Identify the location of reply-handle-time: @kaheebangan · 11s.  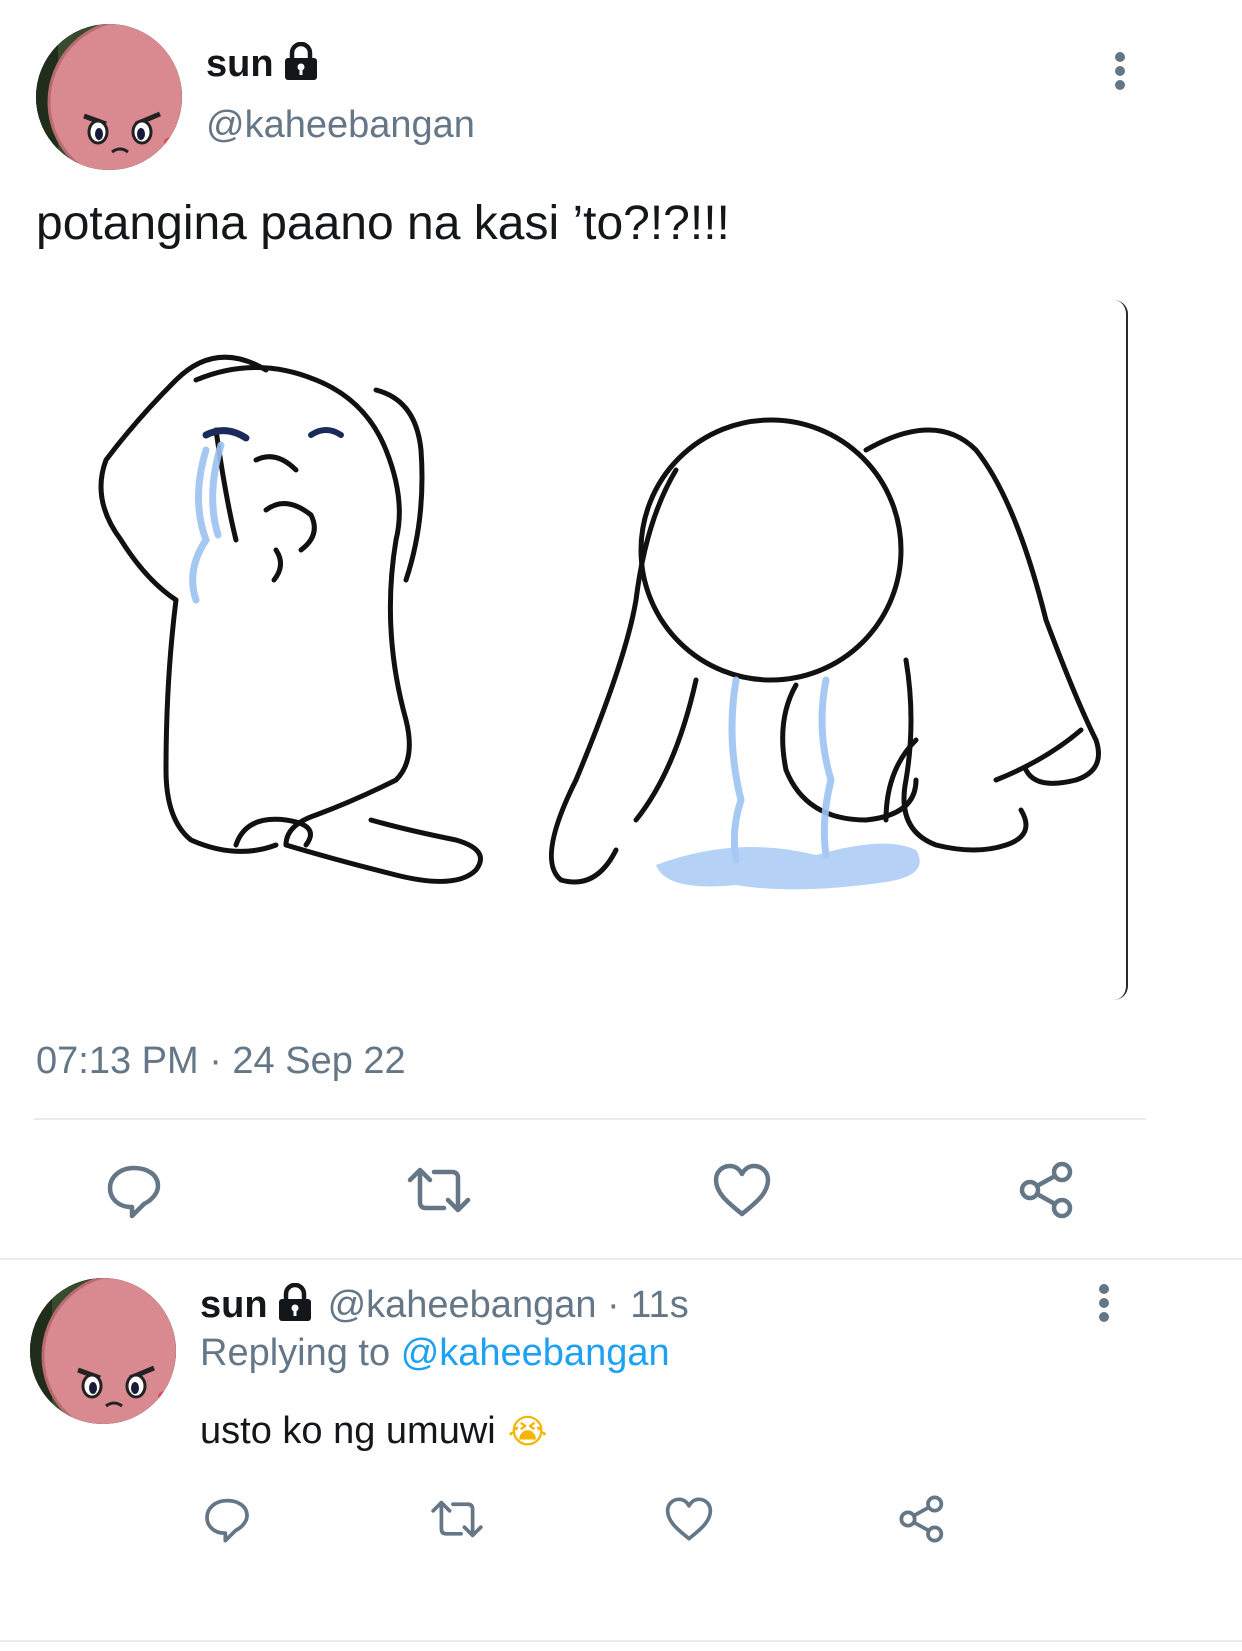
(508, 1305).